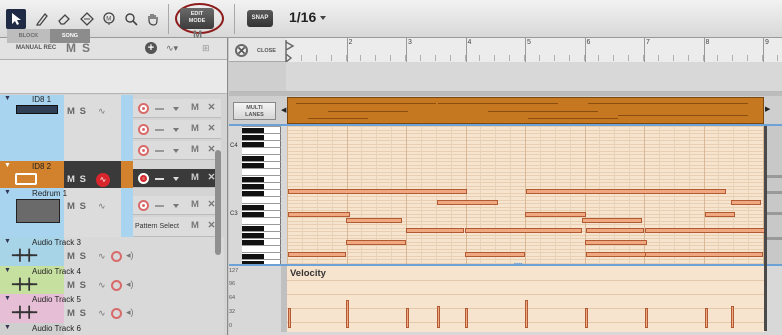 This screenshot has width=782, height=335. What do you see at coordinates (16, 19) in the screenshot?
I see `arrow-icon` at bounding box center [16, 19].